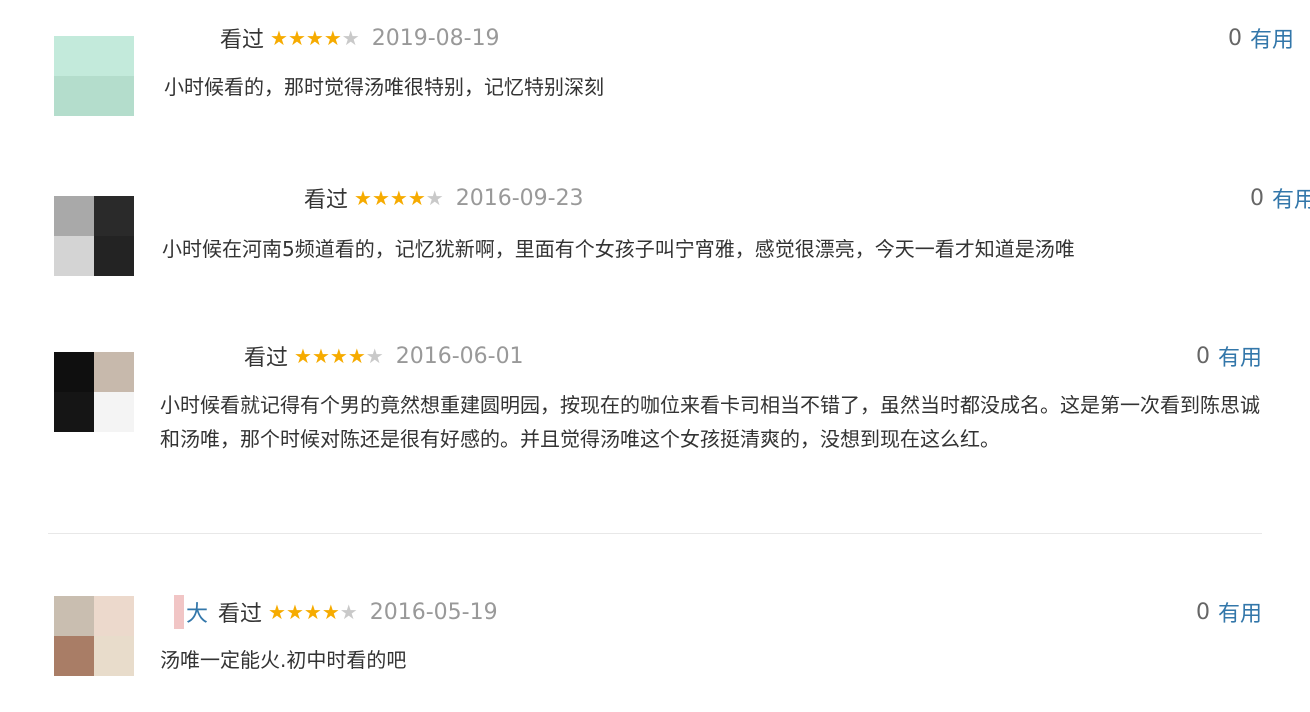 This screenshot has width=1310, height=712. Describe the element at coordinates (197, 612) in the screenshot. I see `username-link: 大` at that location.